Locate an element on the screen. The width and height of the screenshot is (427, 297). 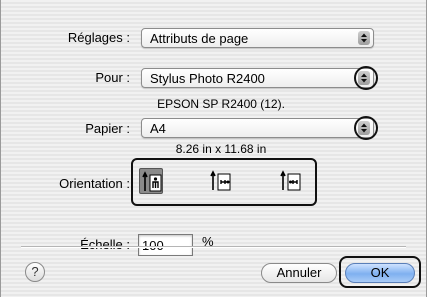
paper-dimensions: 8.26 in x 11.68 in is located at coordinates (221, 149).